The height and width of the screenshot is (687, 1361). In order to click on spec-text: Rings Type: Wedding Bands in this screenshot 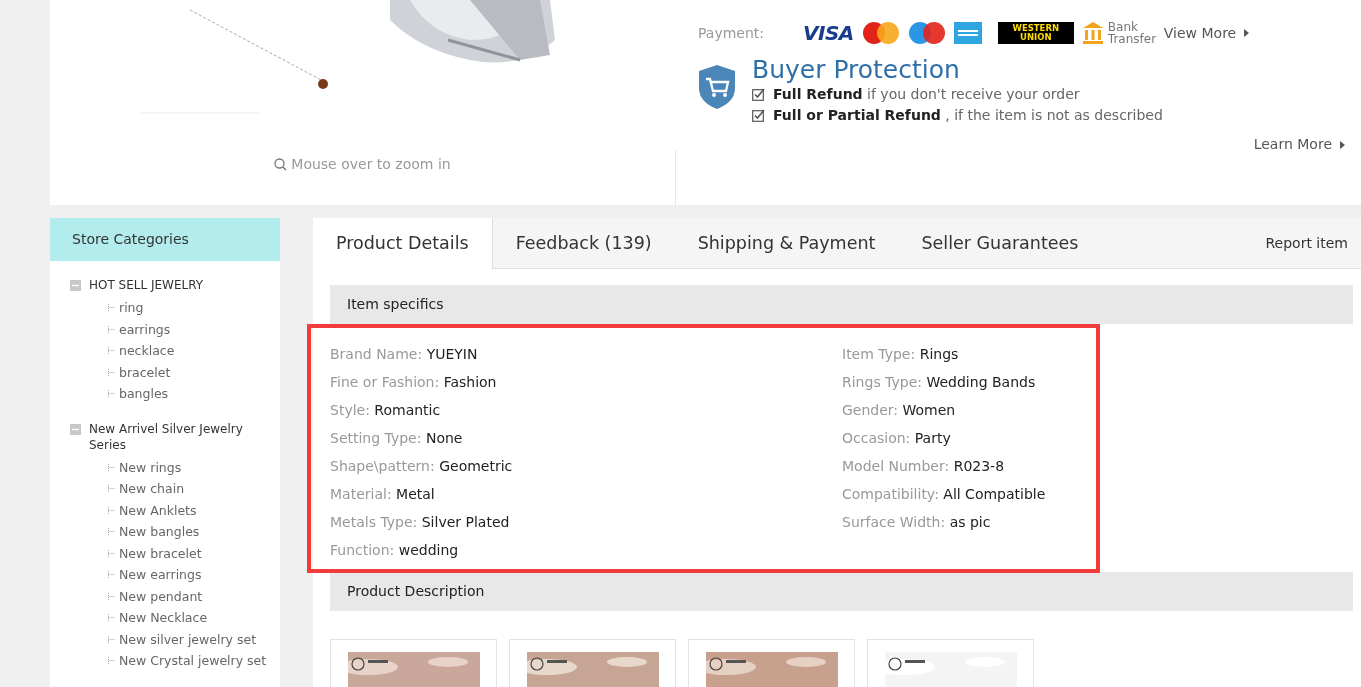, I will do `click(939, 382)`.